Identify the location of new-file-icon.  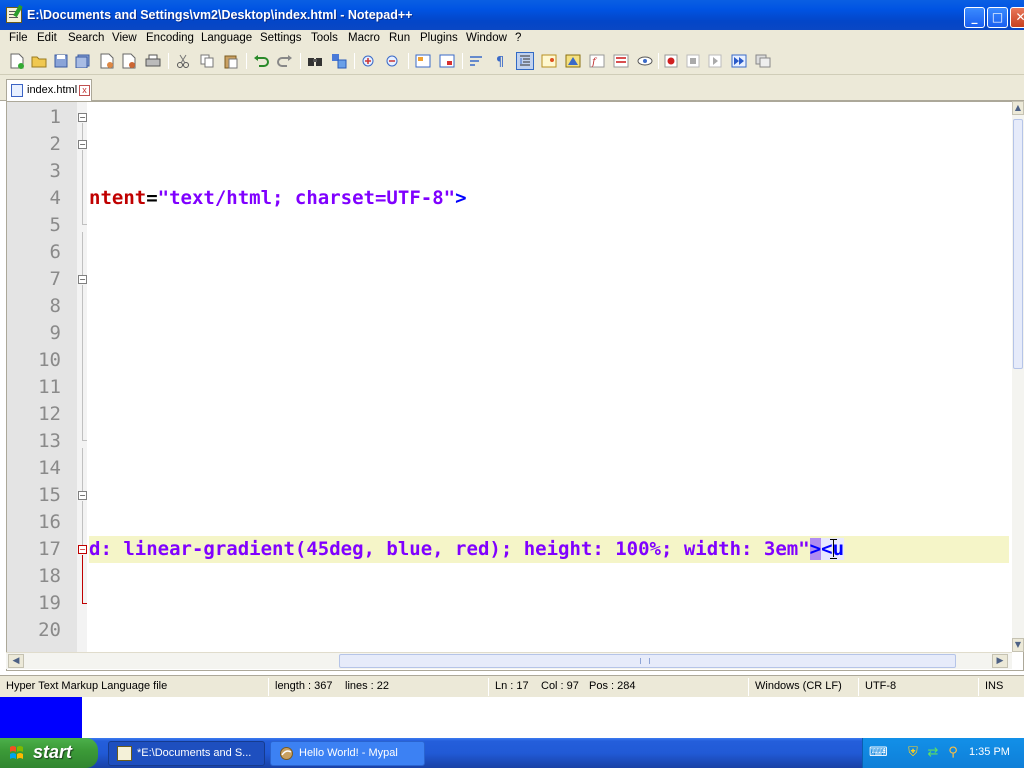
(17, 61).